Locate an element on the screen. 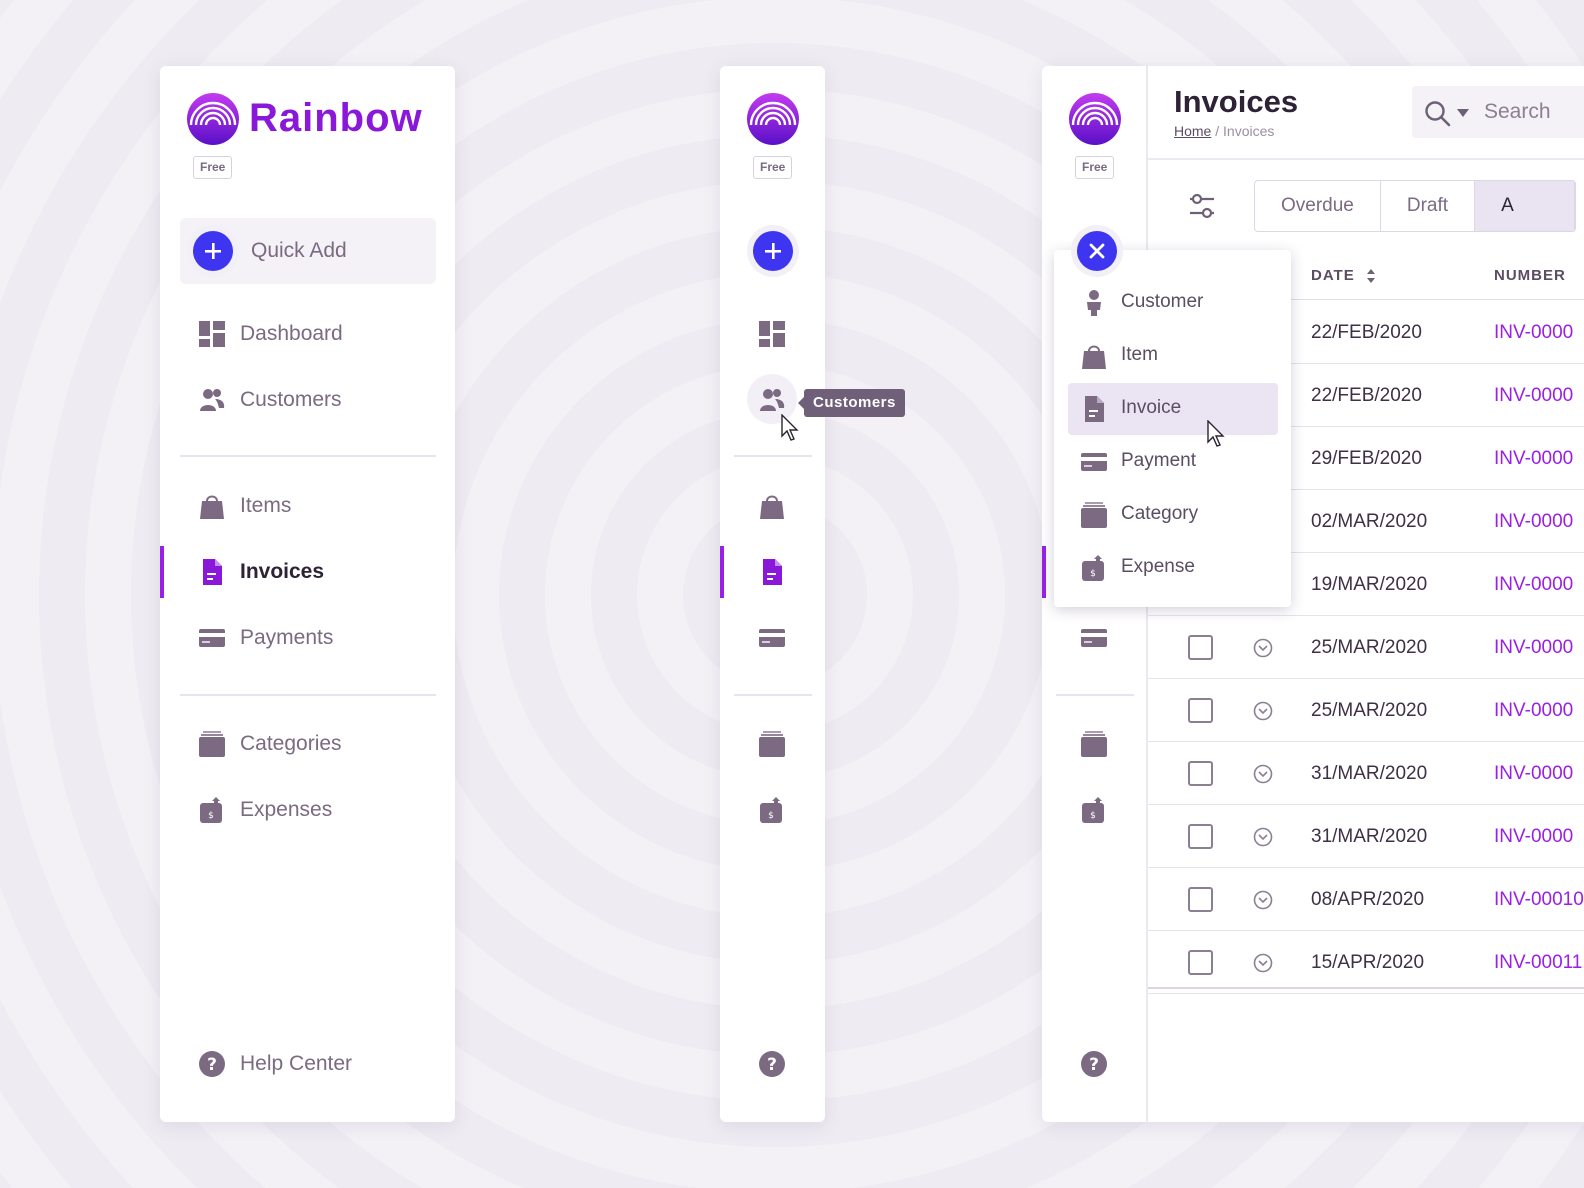 The height and width of the screenshot is (1188, 1584). search-icon is located at coordinates (1438, 114).